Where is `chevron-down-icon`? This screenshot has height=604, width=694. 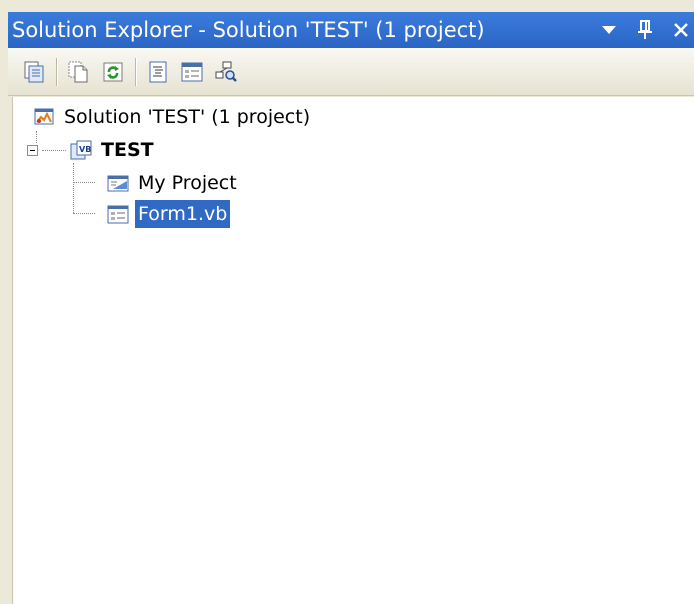 chevron-down-icon is located at coordinates (609, 30).